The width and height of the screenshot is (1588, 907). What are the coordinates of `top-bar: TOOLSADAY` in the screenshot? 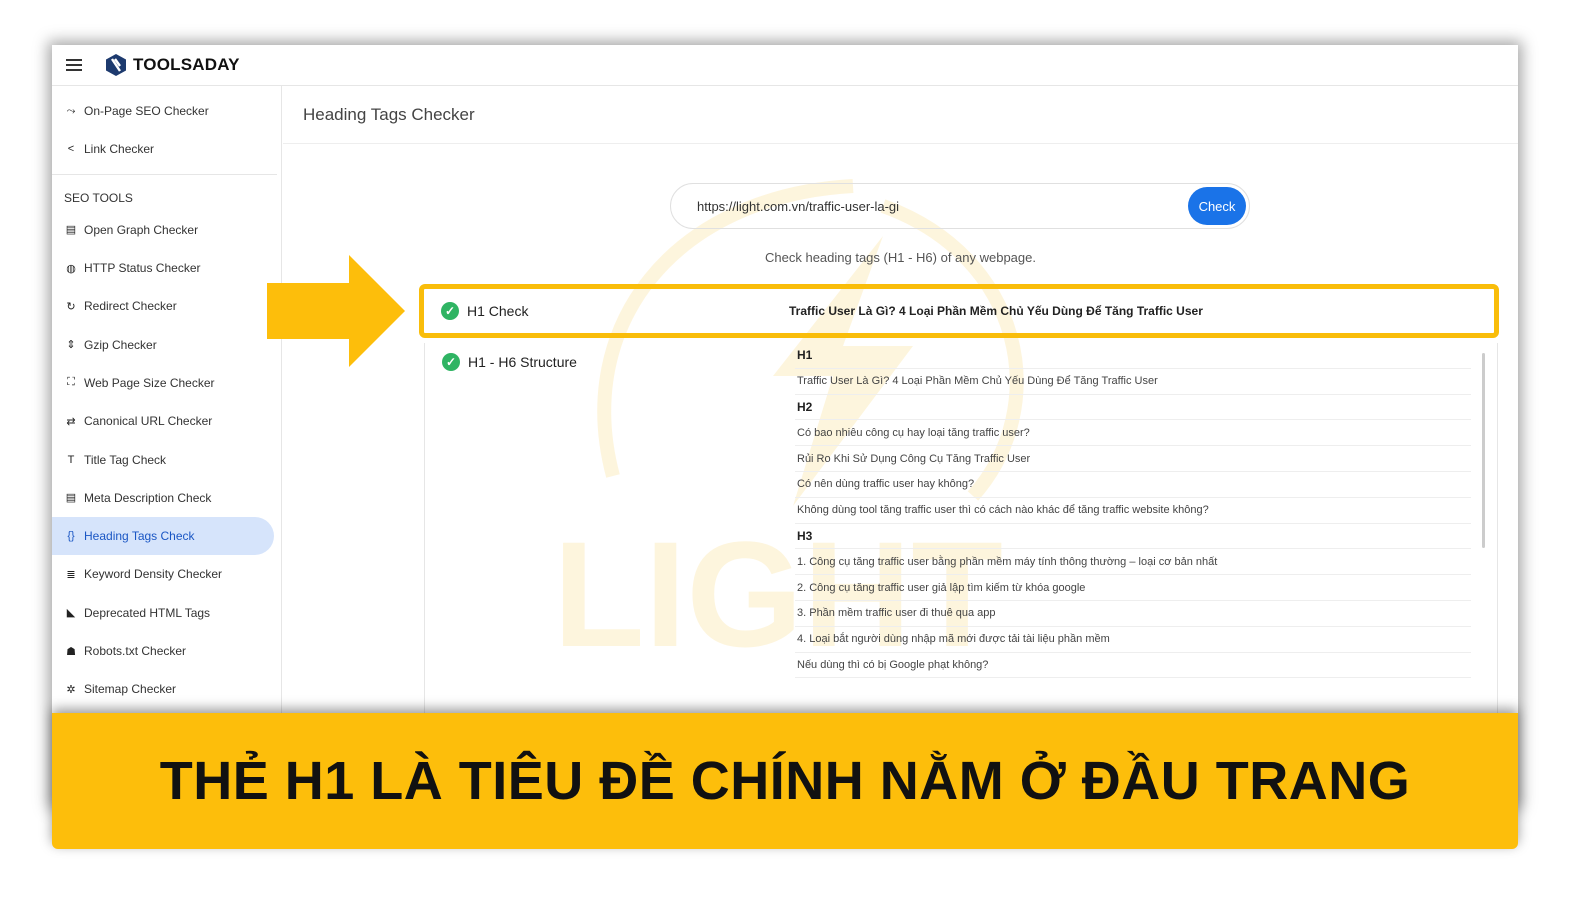 It's located at (785, 65).